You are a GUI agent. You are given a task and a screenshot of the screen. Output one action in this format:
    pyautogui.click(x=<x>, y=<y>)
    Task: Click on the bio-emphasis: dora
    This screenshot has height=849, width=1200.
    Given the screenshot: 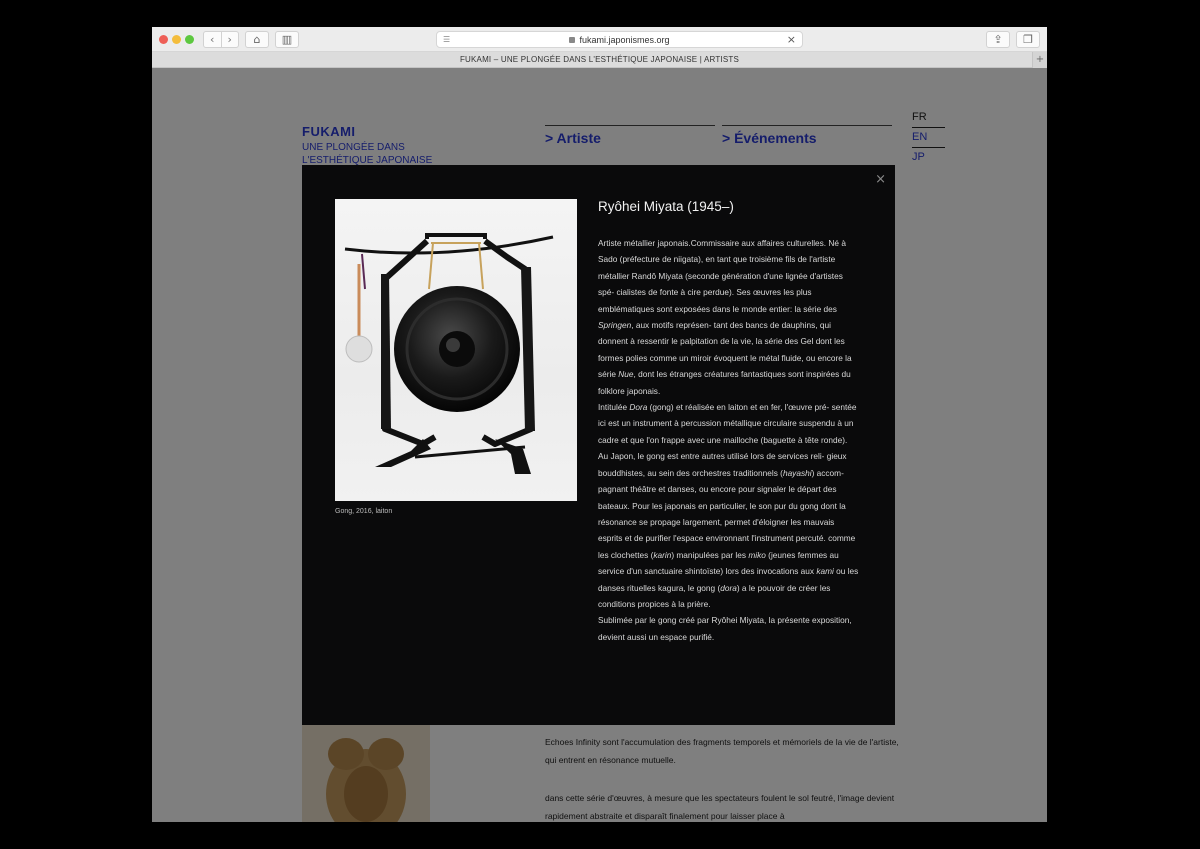 What is the action you would take?
    pyautogui.click(x=728, y=587)
    